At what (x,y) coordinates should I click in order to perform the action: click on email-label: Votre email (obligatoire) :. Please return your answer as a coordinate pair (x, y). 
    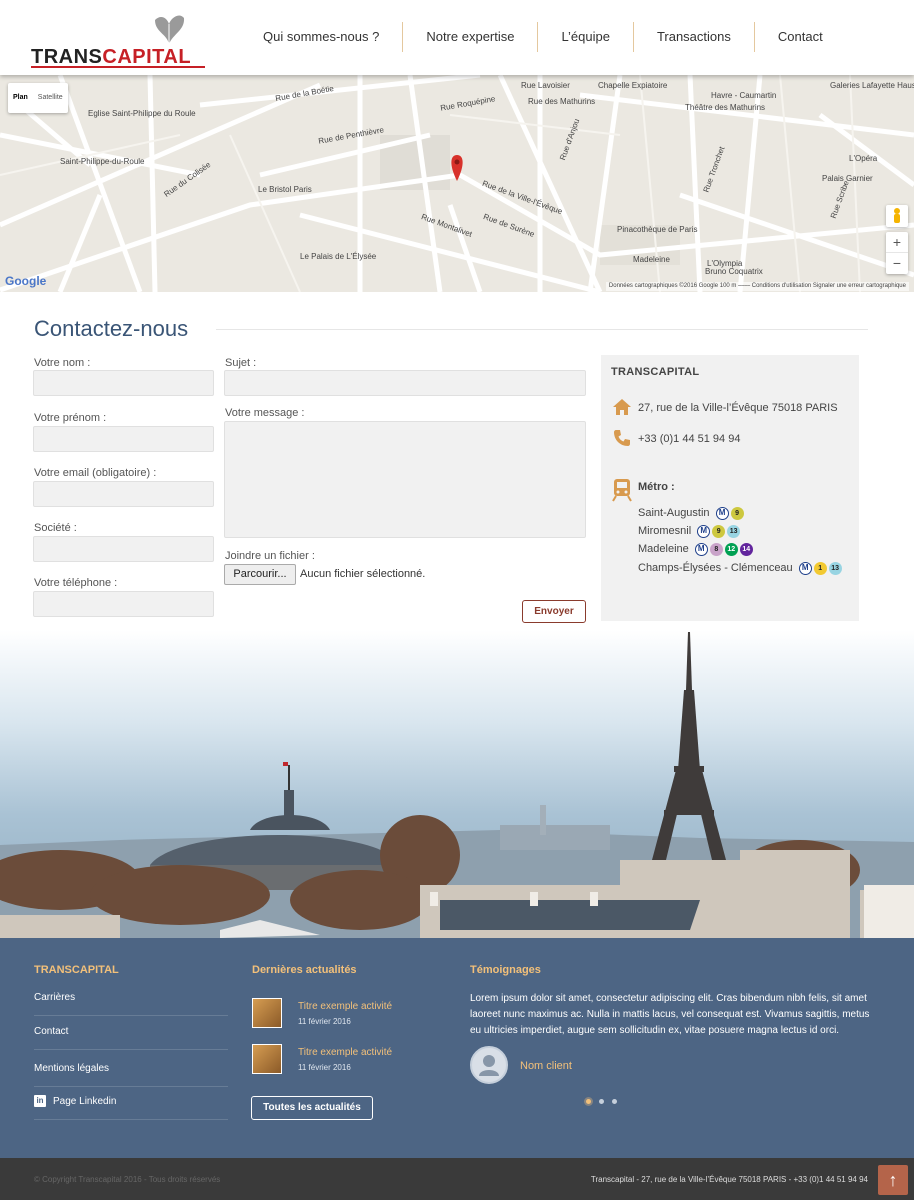
    Looking at the image, I should click on (95, 473).